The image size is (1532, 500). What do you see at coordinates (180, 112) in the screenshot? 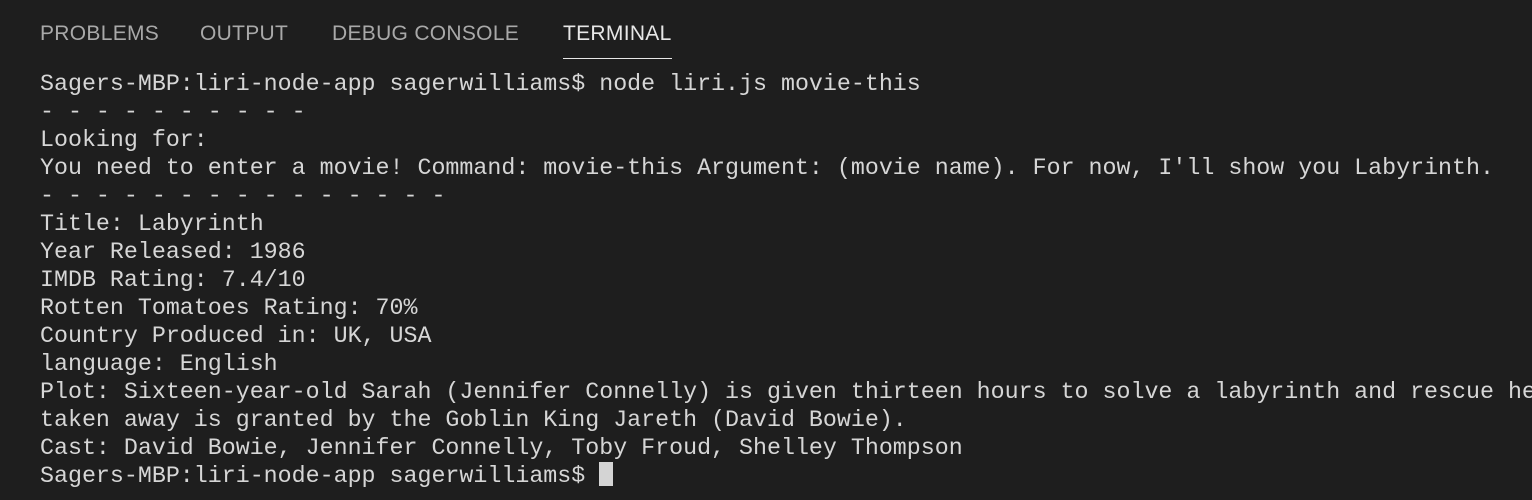
I see `terminal-line: - - - - - - - - - -` at bounding box center [180, 112].